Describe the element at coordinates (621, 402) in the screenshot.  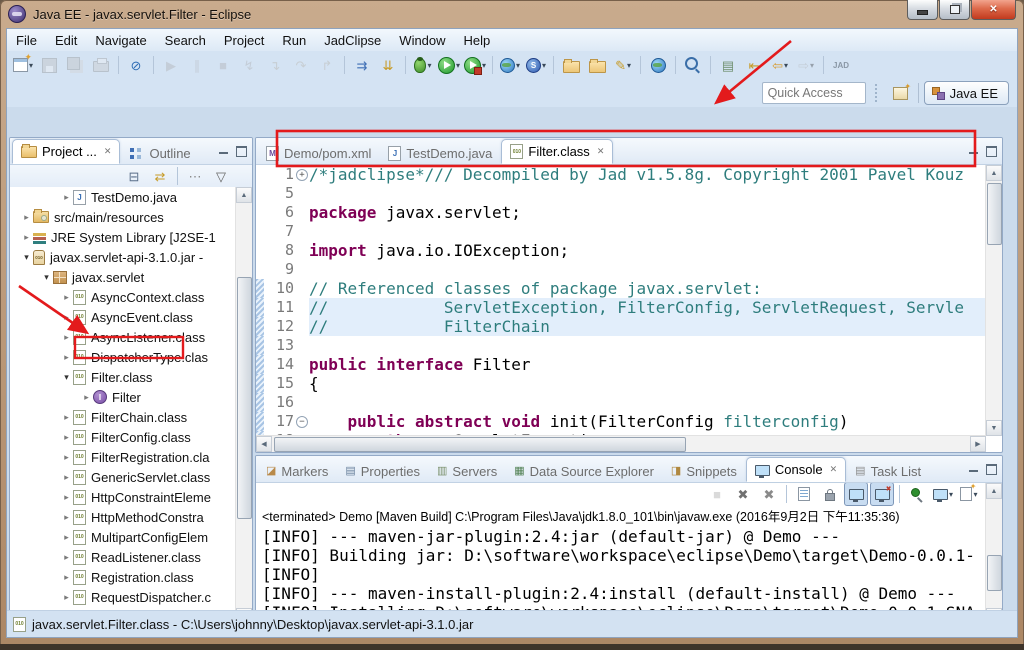
I see `code-line-16: 16` at that location.